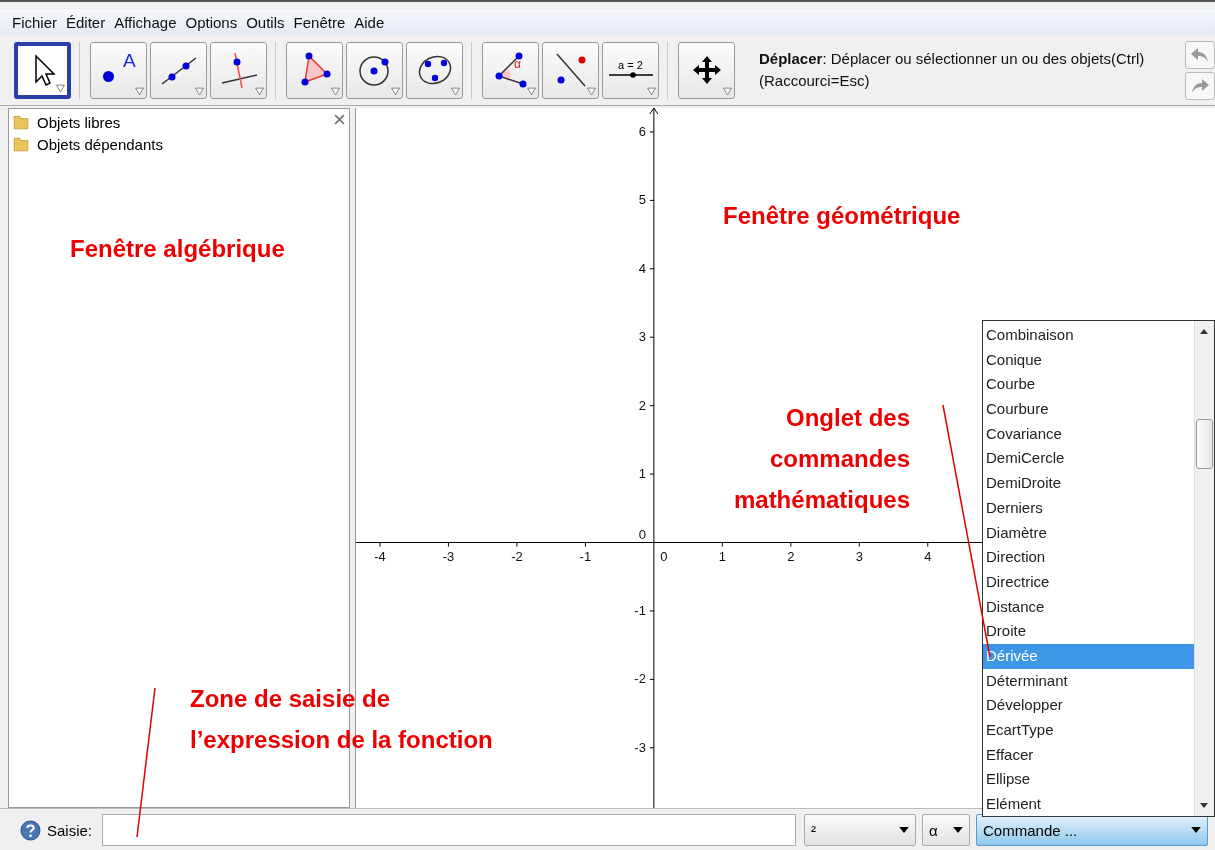 The image size is (1215, 850). I want to click on x-tick-label: -2, so click(517, 556).